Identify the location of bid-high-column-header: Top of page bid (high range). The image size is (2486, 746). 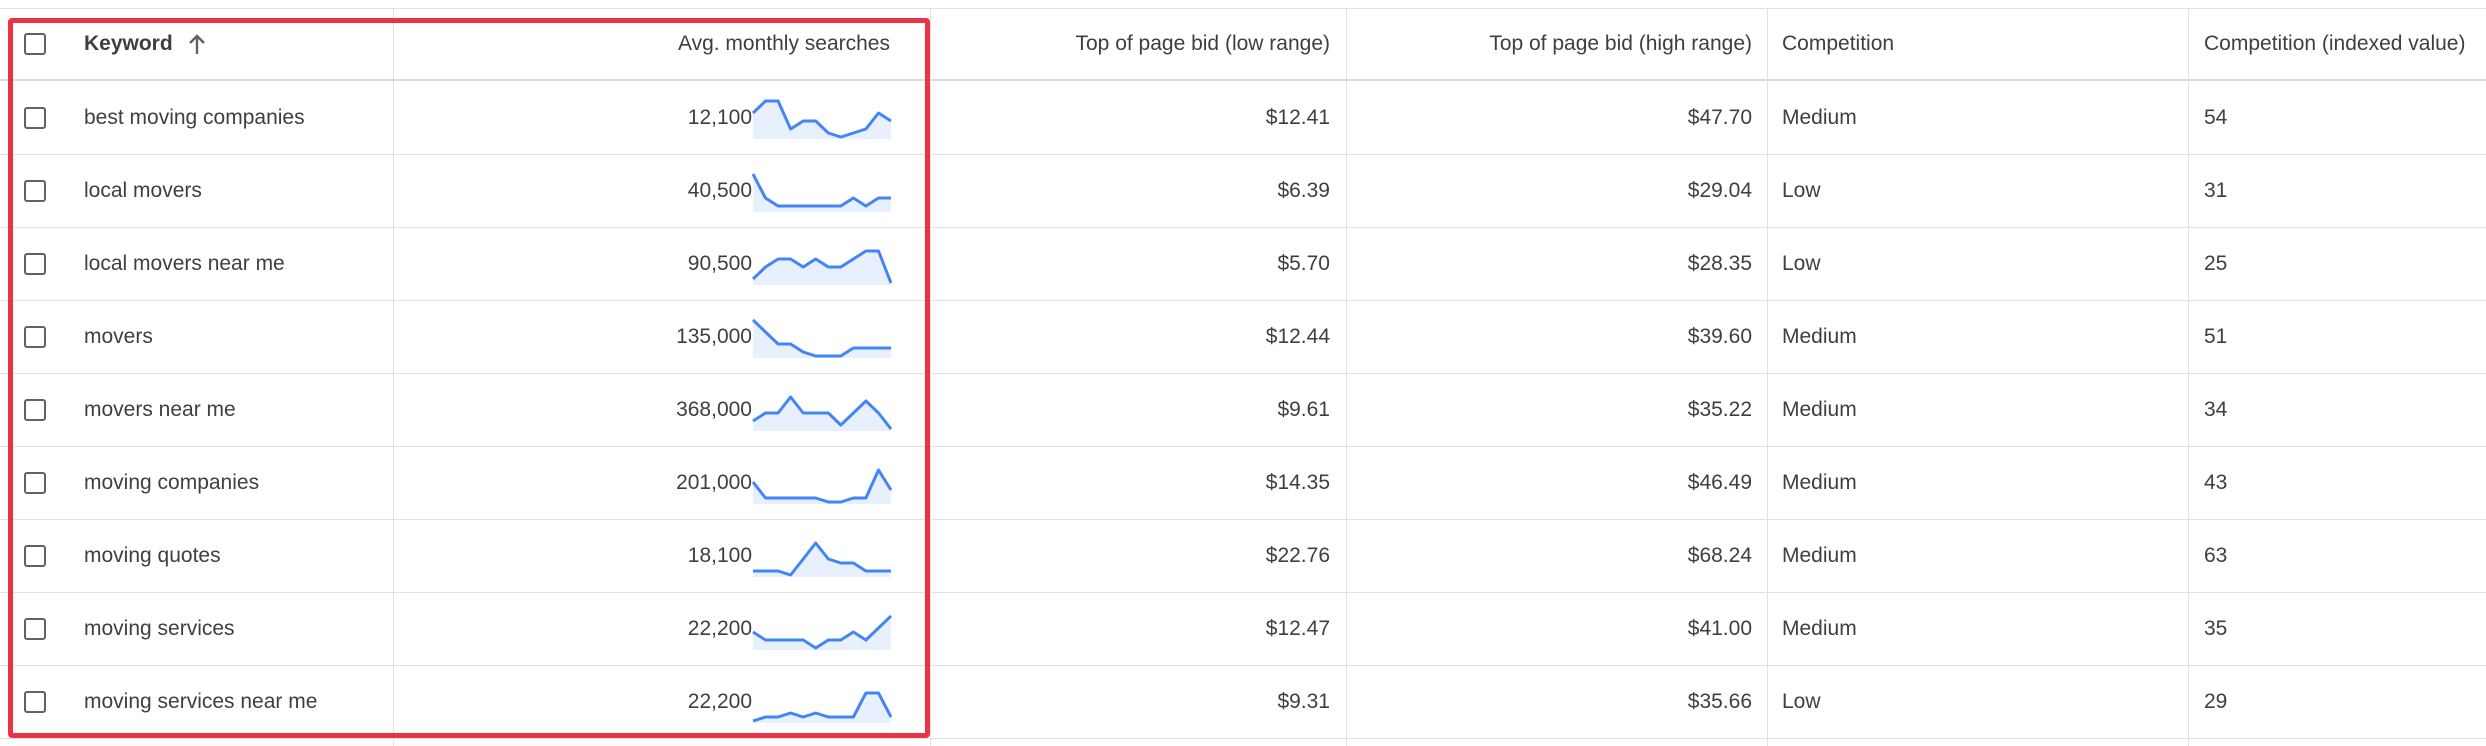
(1549, 44).